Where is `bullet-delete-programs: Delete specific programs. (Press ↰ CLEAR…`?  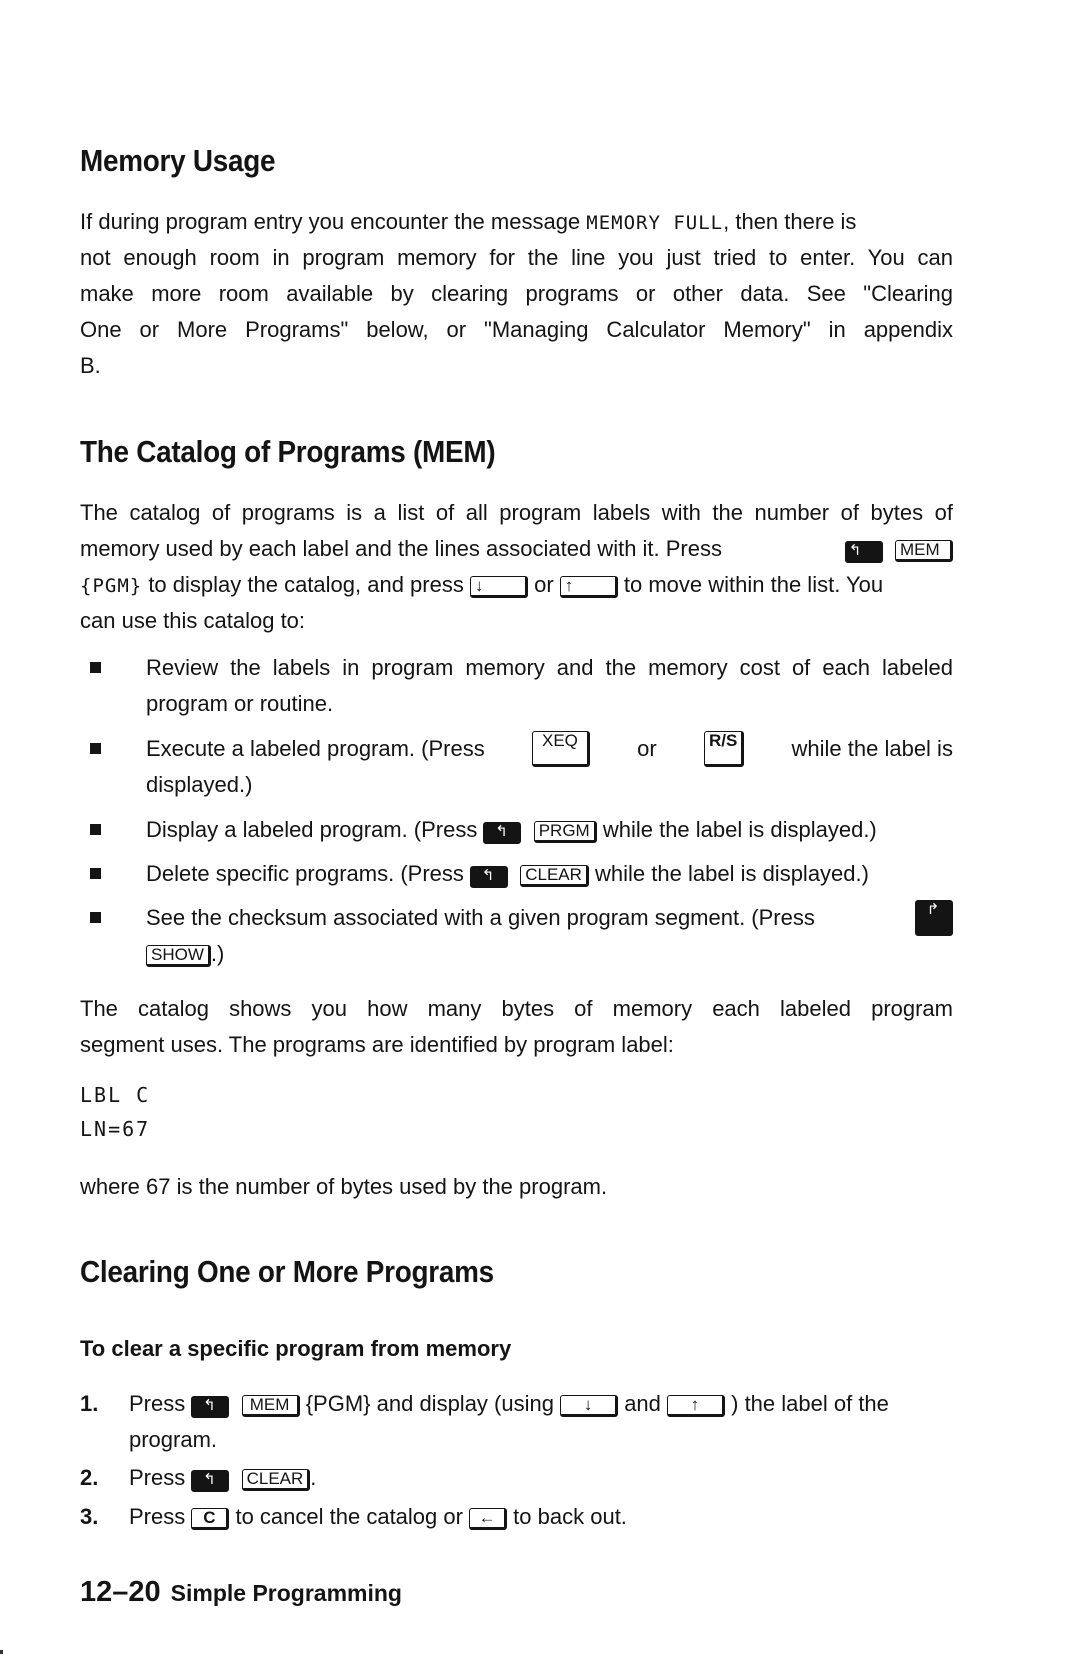 bullet-delete-programs: Delete specific programs. (Press ↰ CLEAR… is located at coordinates (516, 874).